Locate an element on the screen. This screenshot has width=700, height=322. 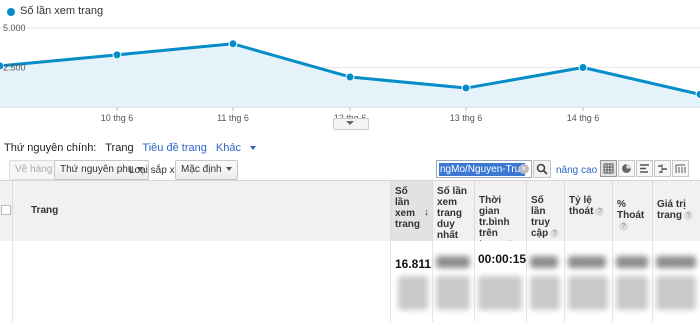
plot-rows-button: Vẽ hàng is located at coordinates (34, 170).